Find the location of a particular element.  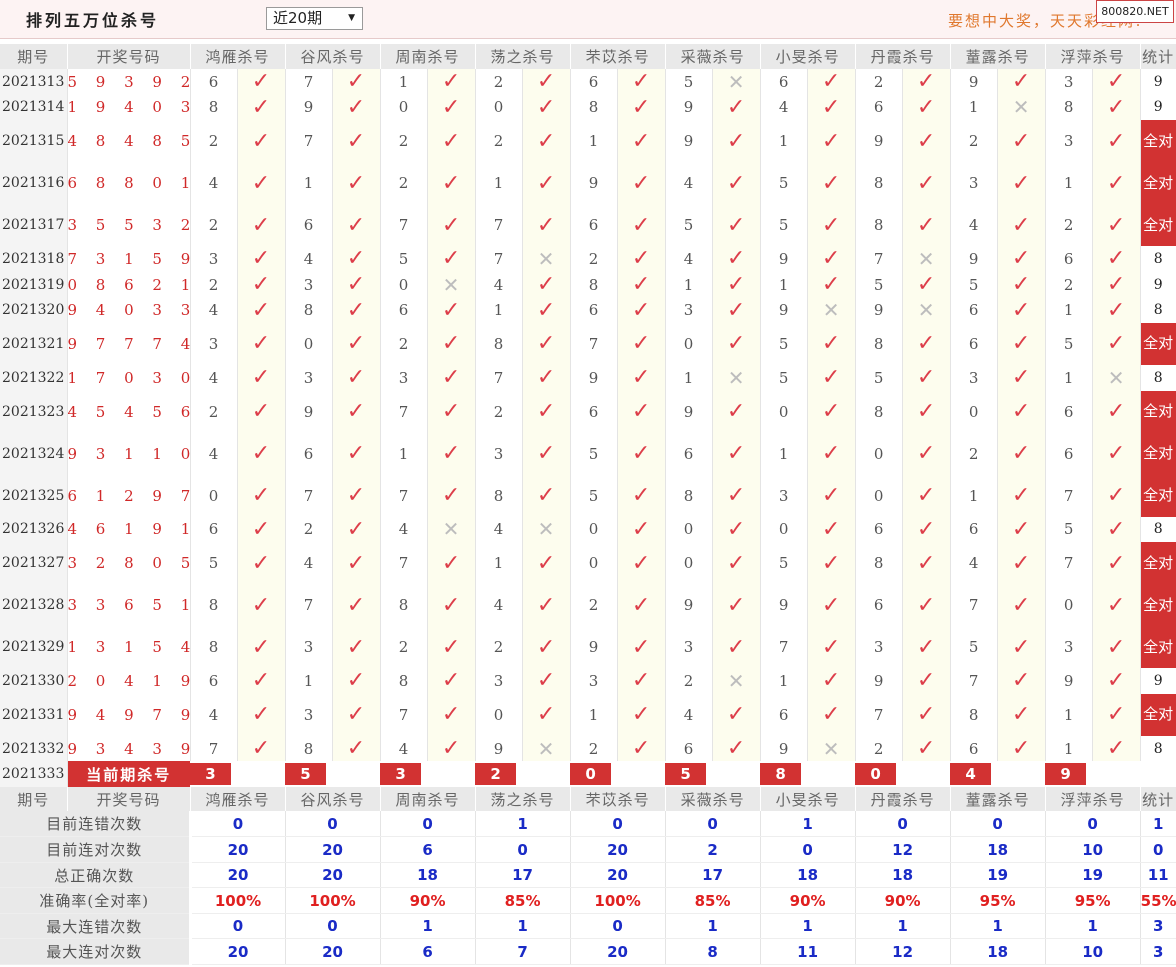

current-stats-empty is located at coordinates (1158, 774).